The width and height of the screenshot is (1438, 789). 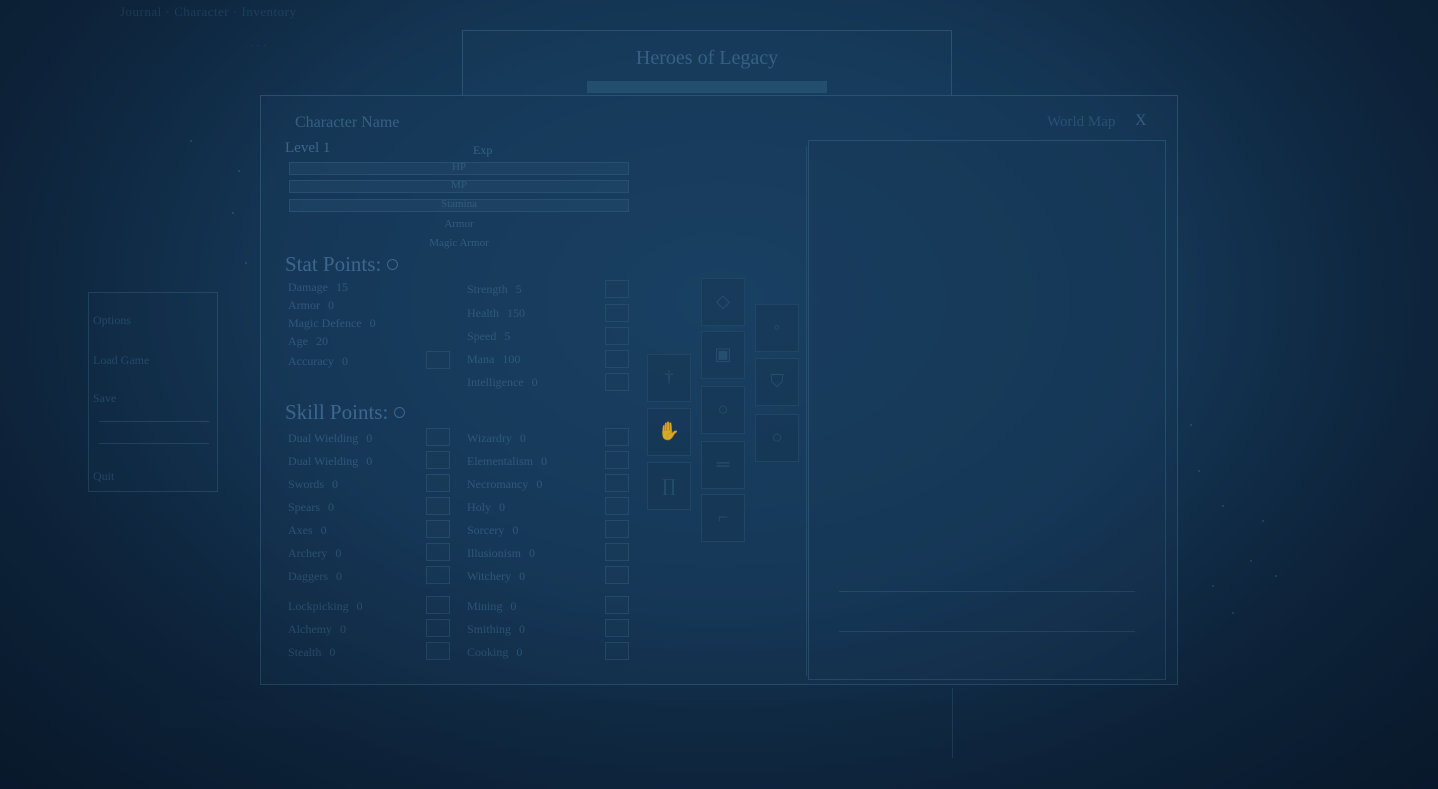 What do you see at coordinates (496, 313) in the screenshot?
I see `stat-health: Health 150` at bounding box center [496, 313].